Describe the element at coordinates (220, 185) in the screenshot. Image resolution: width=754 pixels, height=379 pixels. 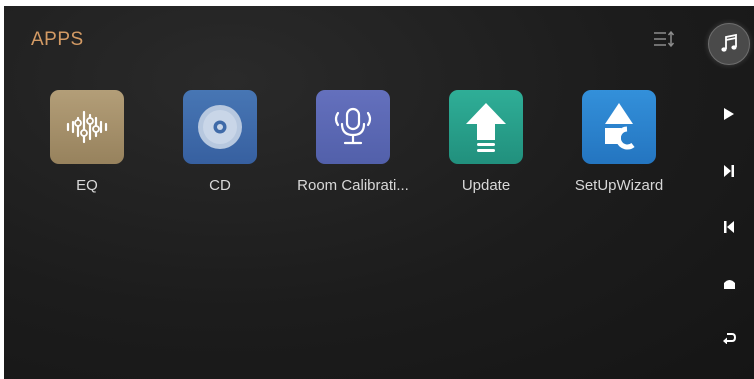
I see `app-label-cd: CD` at that location.